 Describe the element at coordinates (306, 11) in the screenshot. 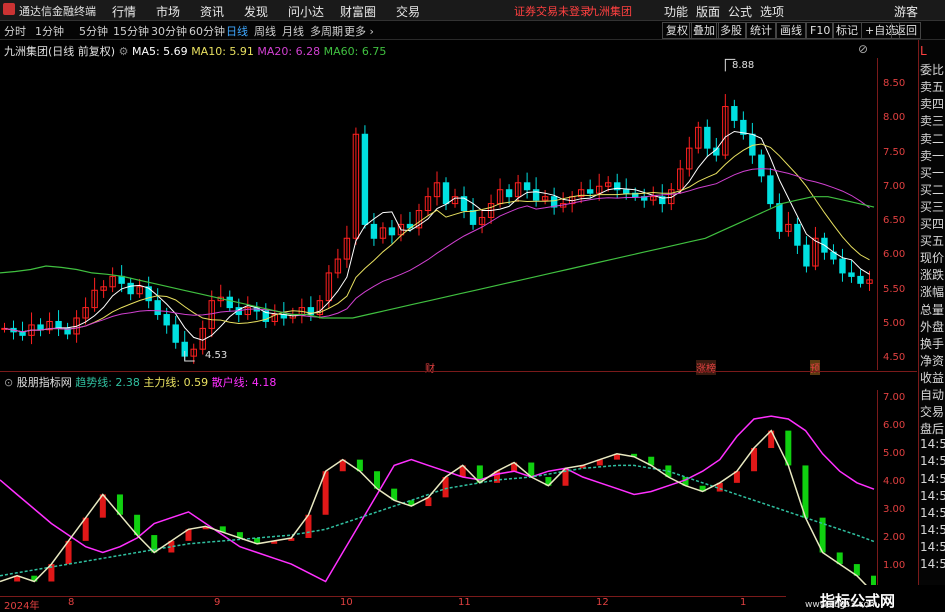

I see `menu-item-assistant: 问小达` at that location.